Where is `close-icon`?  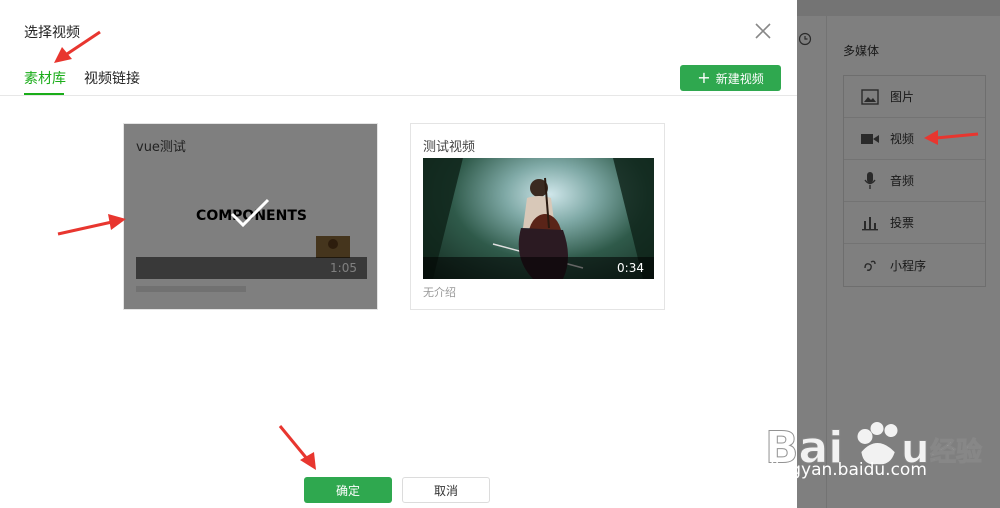 close-icon is located at coordinates (763, 31).